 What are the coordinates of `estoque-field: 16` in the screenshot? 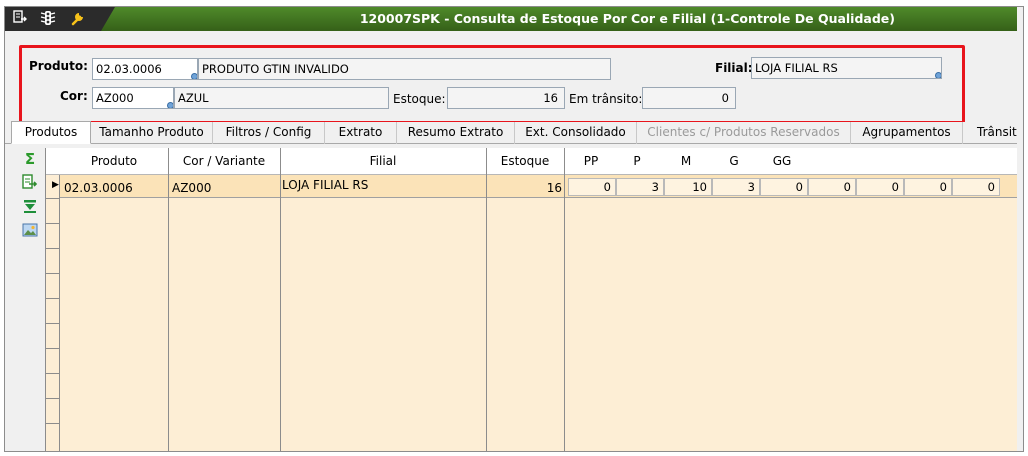 It's located at (506, 98).